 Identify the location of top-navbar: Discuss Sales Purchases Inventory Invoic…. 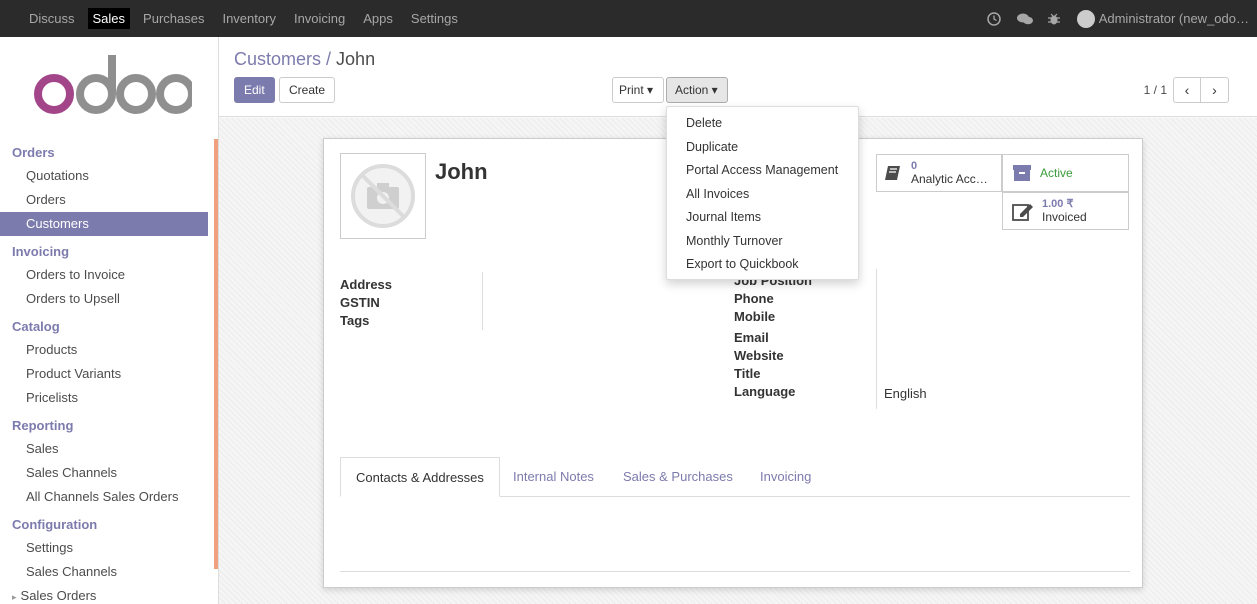
(628, 18).